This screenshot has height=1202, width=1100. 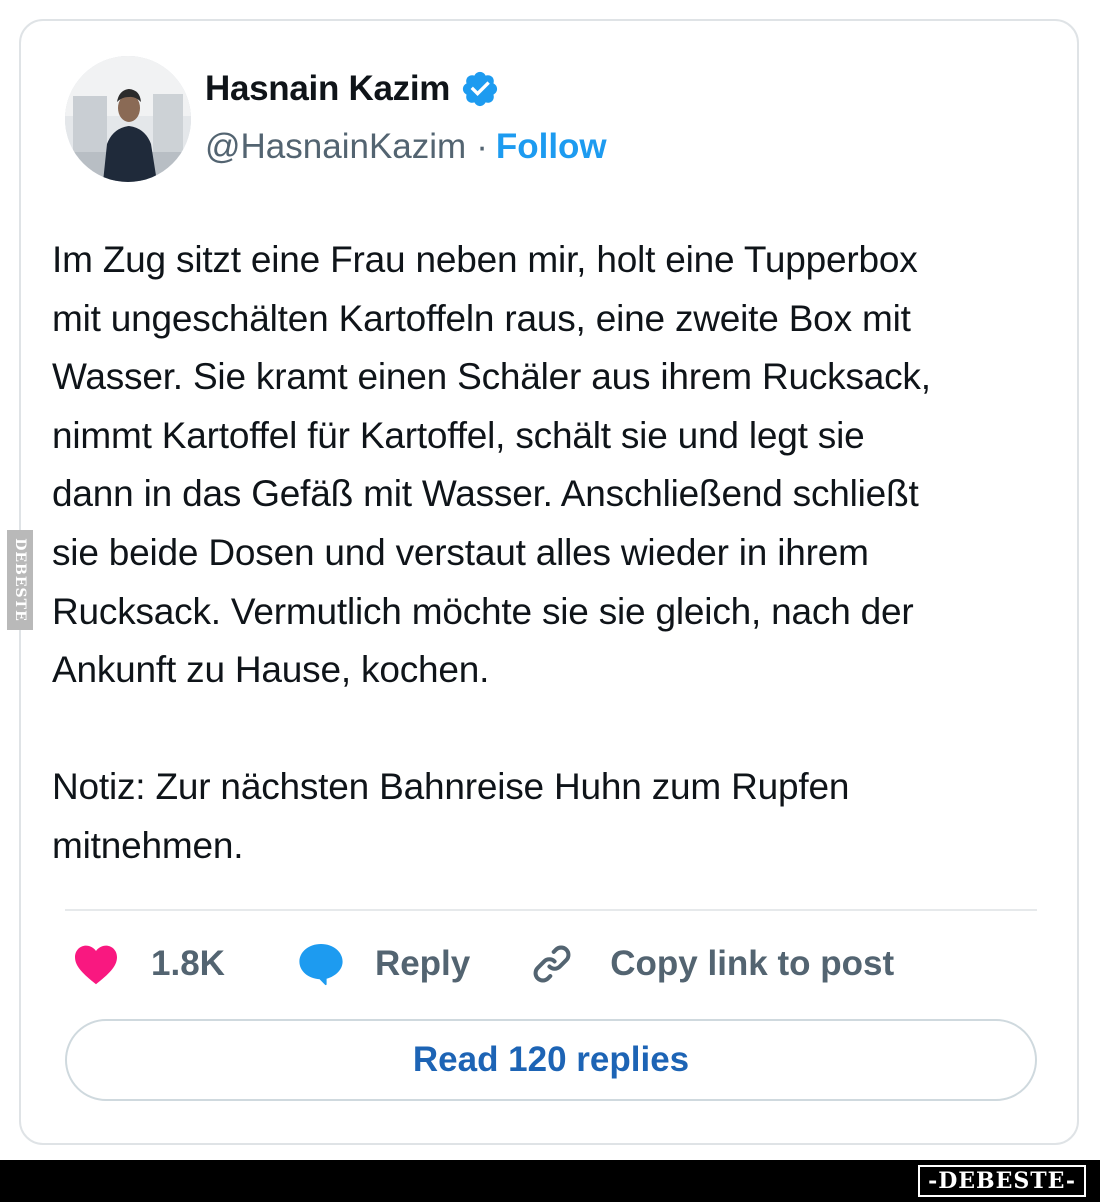 I want to click on display-name-row: Hasnain Kazim, so click(x=352, y=89).